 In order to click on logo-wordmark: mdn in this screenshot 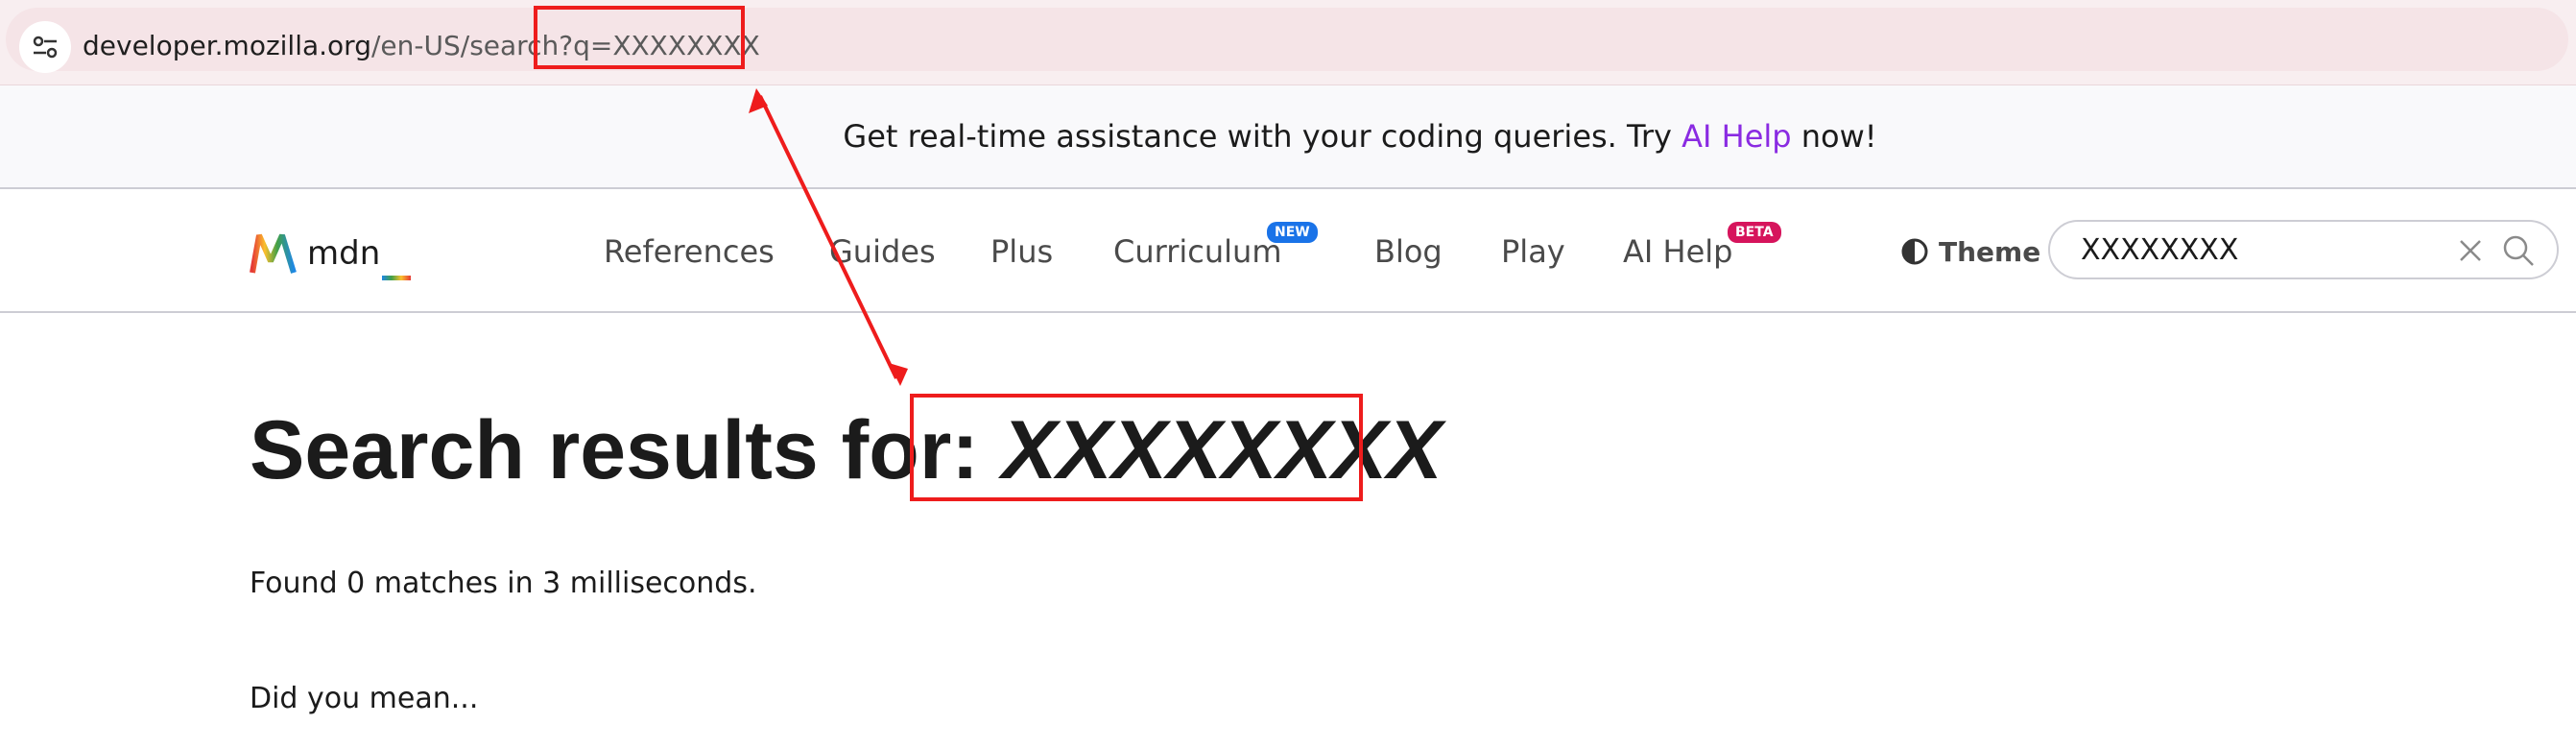, I will do `click(344, 253)`.